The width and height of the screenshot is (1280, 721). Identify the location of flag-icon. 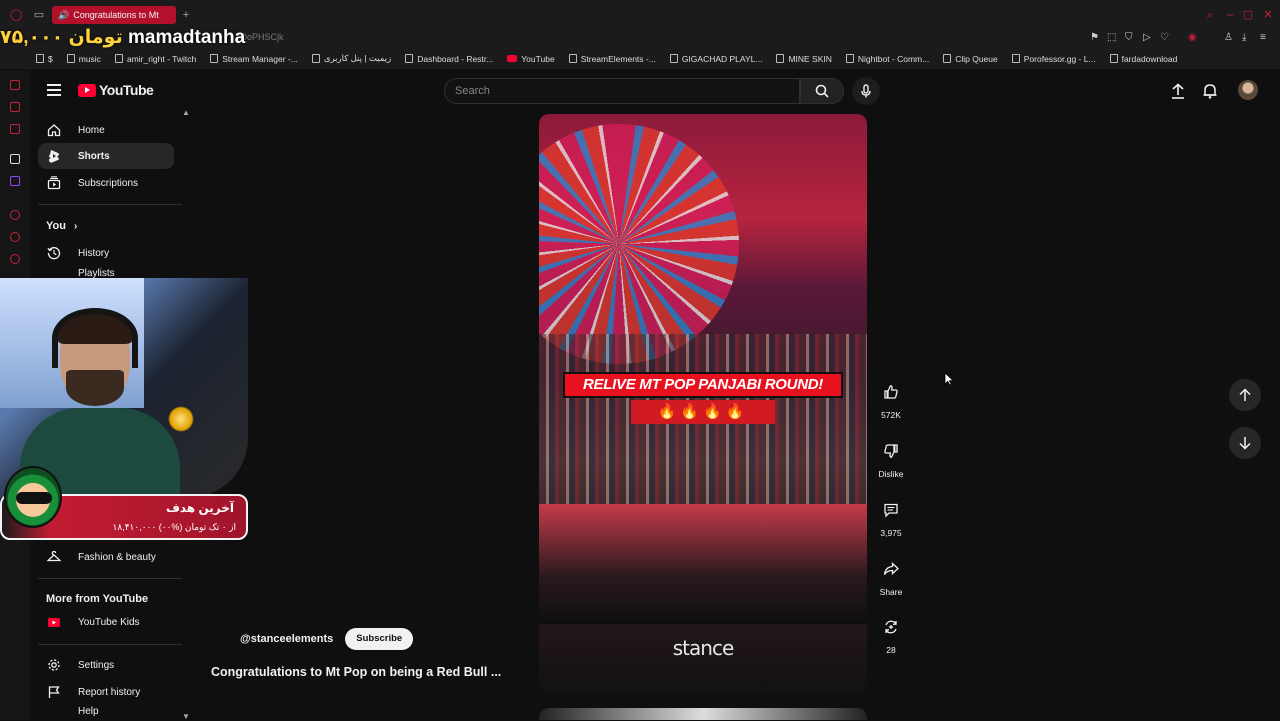
(54, 692).